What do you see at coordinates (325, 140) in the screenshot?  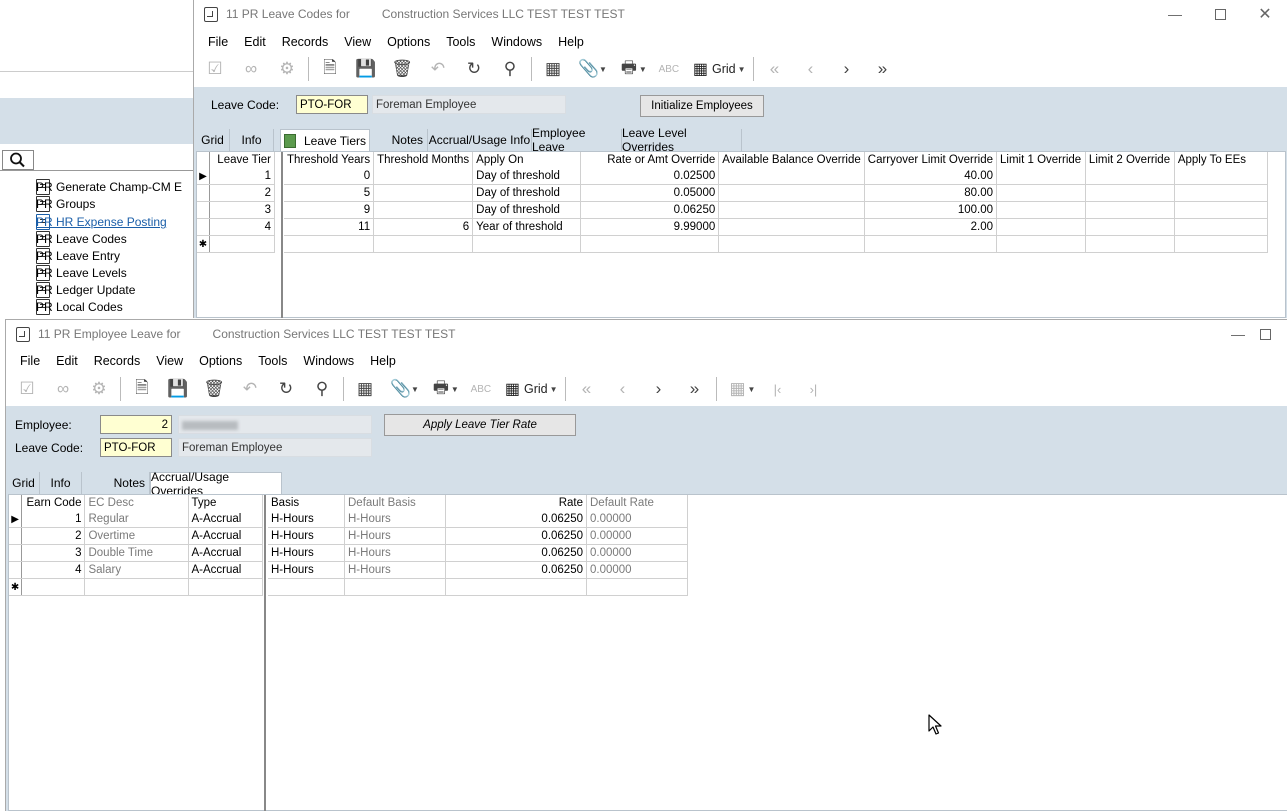 I see `tab-leave-tiers: Leave Tiers` at bounding box center [325, 140].